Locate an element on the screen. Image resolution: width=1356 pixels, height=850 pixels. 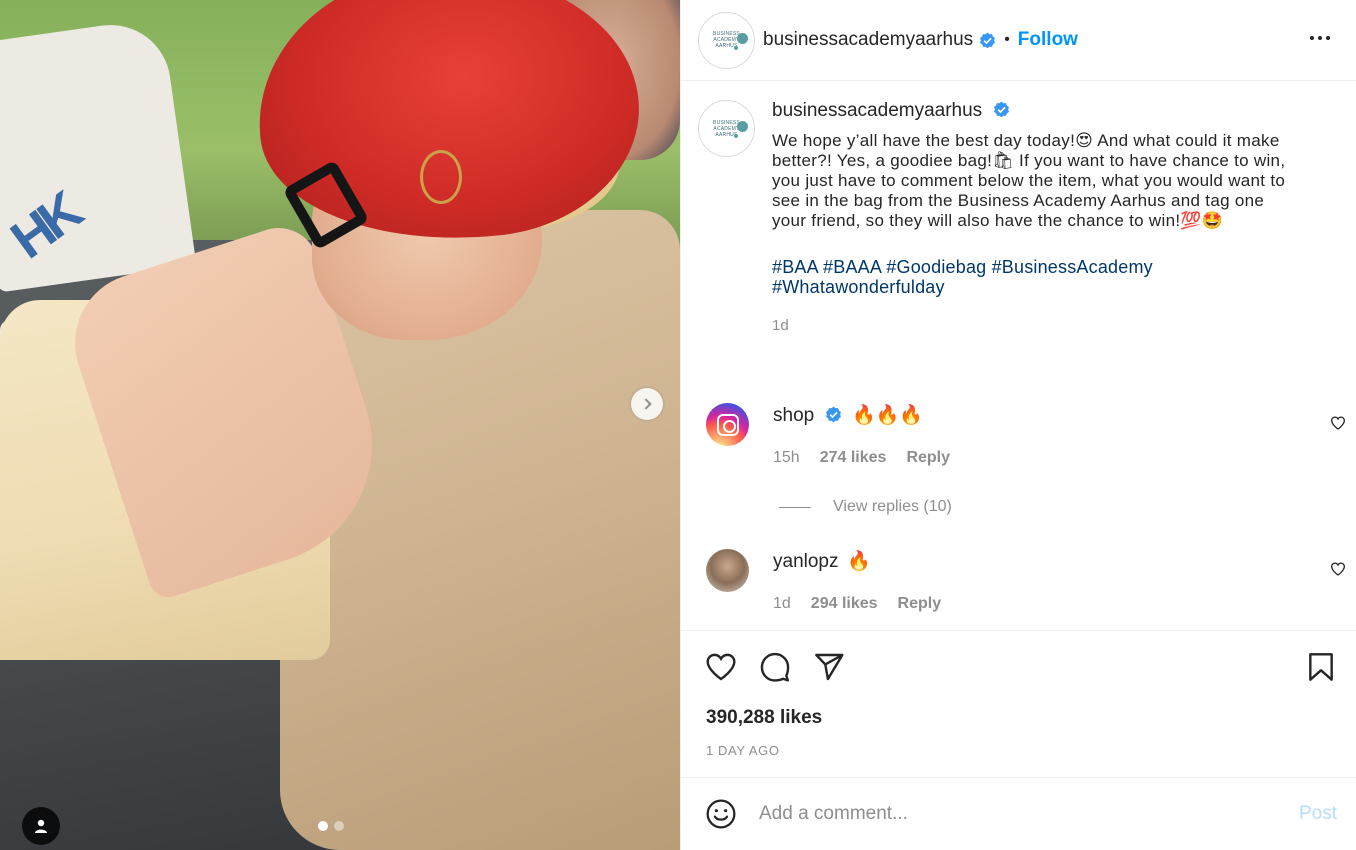
comment-likes: 294 likes is located at coordinates (844, 604).